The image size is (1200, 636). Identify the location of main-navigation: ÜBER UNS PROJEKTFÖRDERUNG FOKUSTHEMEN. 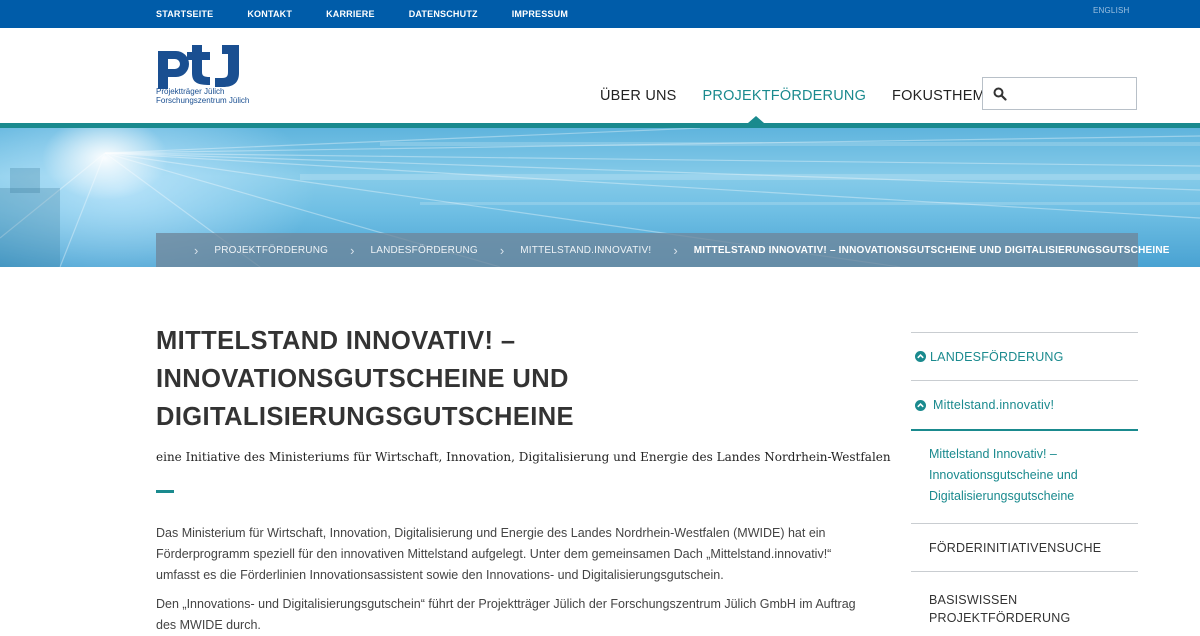
(815, 96).